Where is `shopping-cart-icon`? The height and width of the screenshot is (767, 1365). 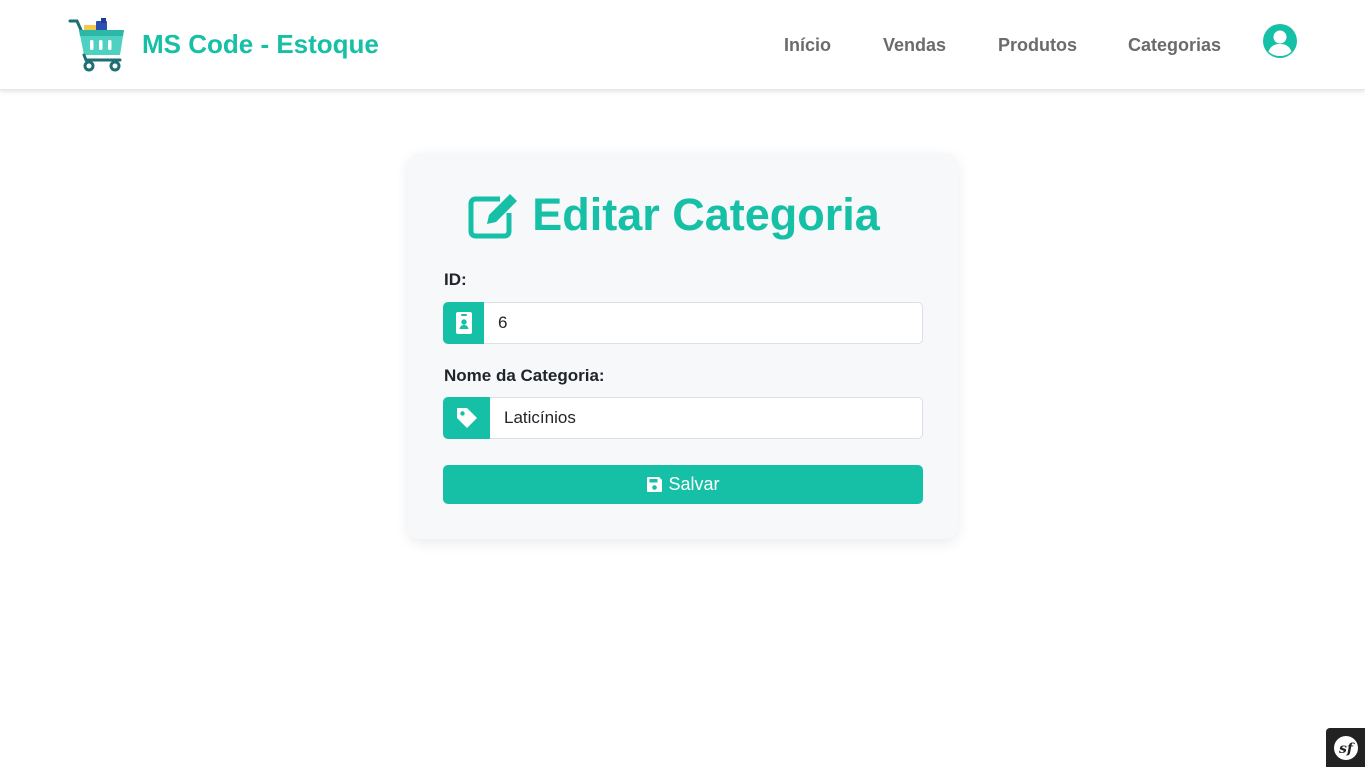 shopping-cart-icon is located at coordinates (97, 45).